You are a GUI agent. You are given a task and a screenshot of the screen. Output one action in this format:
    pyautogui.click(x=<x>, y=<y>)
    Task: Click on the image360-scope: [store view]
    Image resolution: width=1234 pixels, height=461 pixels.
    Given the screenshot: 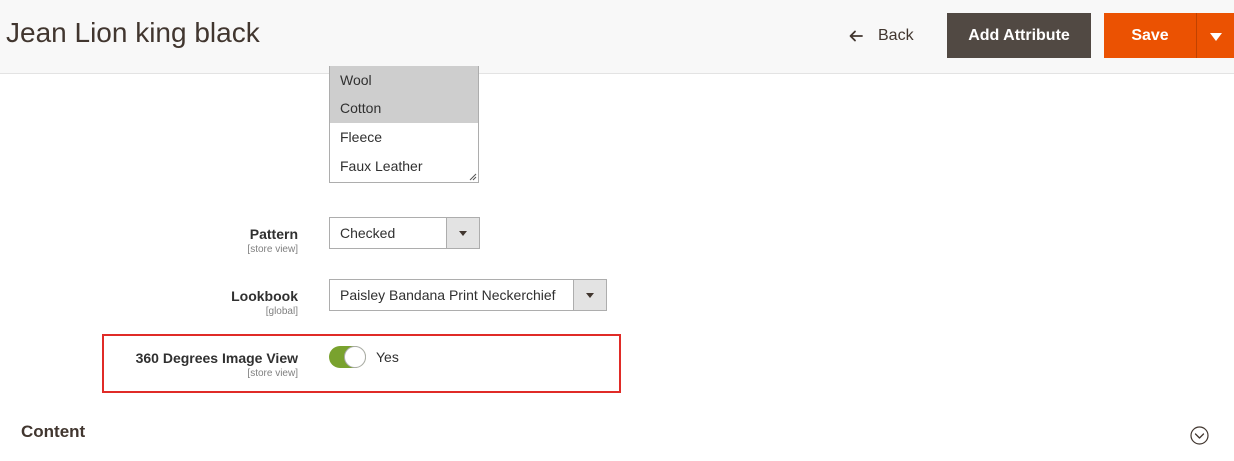 What is the action you would take?
    pyautogui.click(x=272, y=373)
    